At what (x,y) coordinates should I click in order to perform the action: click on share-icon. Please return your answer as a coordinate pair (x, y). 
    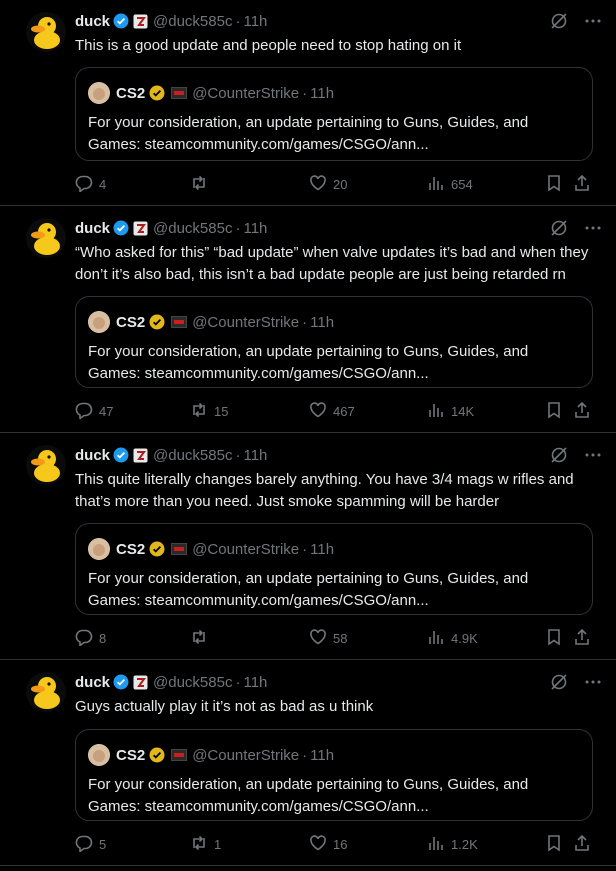
    Looking at the image, I should click on (582, 184).